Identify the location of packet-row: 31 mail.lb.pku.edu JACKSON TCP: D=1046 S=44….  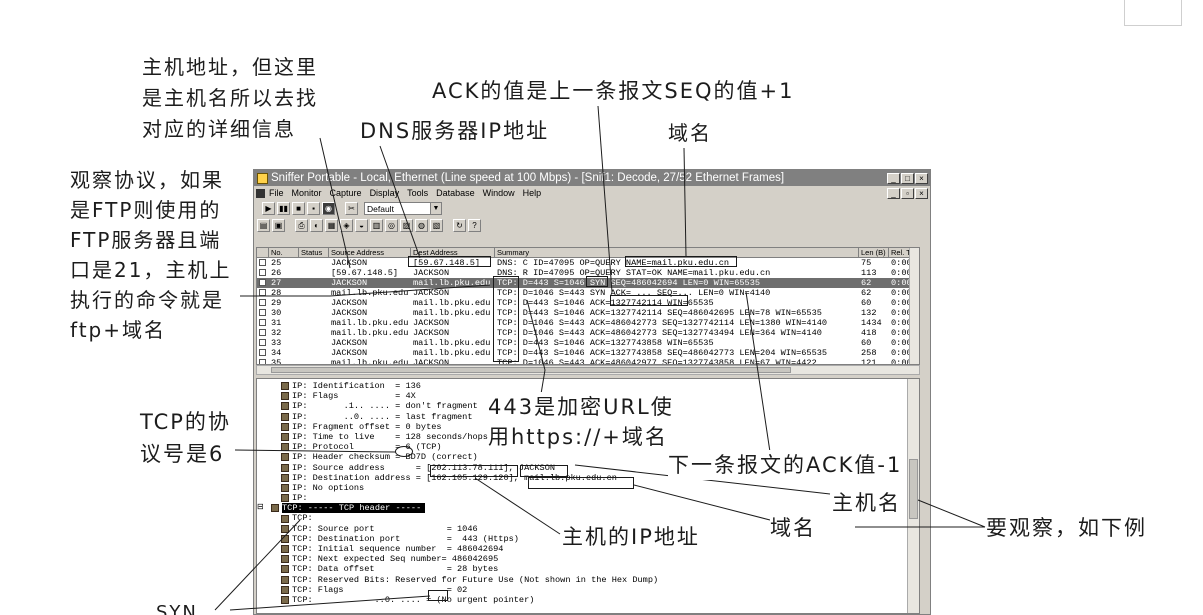
(588, 323).